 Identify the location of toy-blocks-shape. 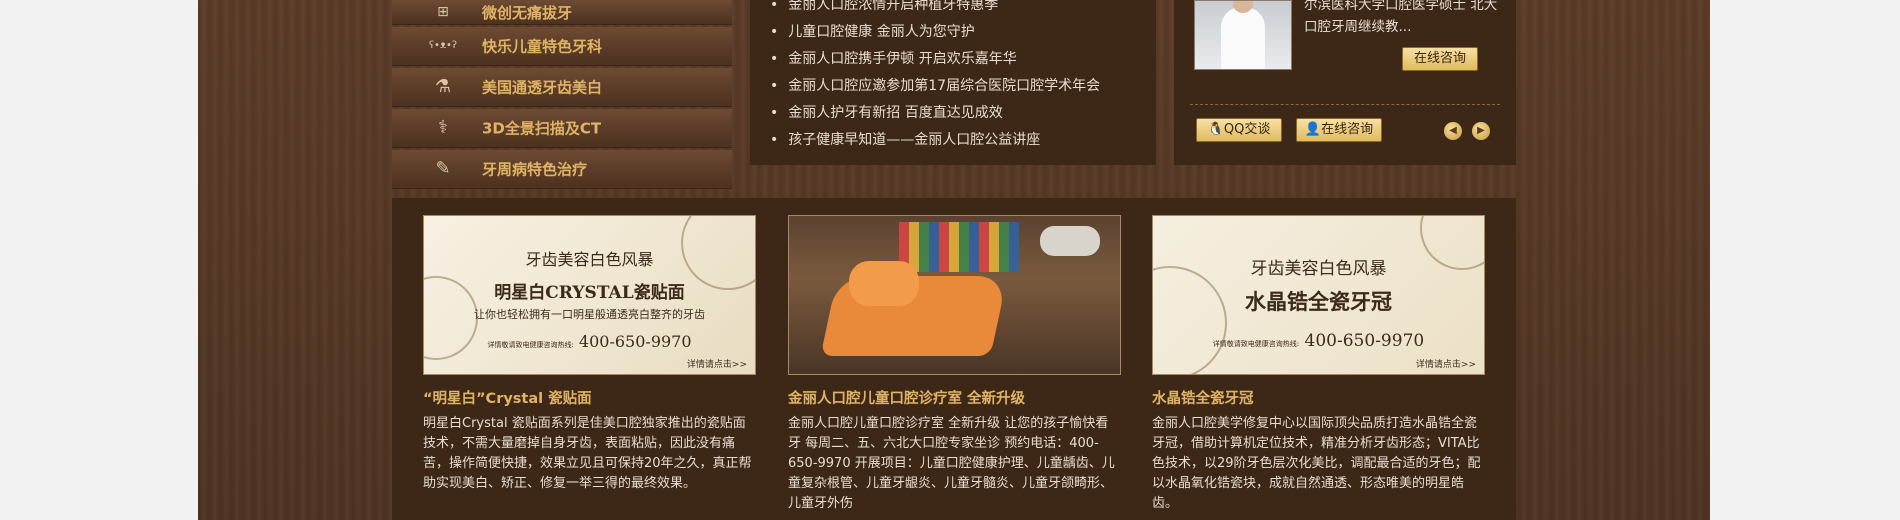
(959, 247).